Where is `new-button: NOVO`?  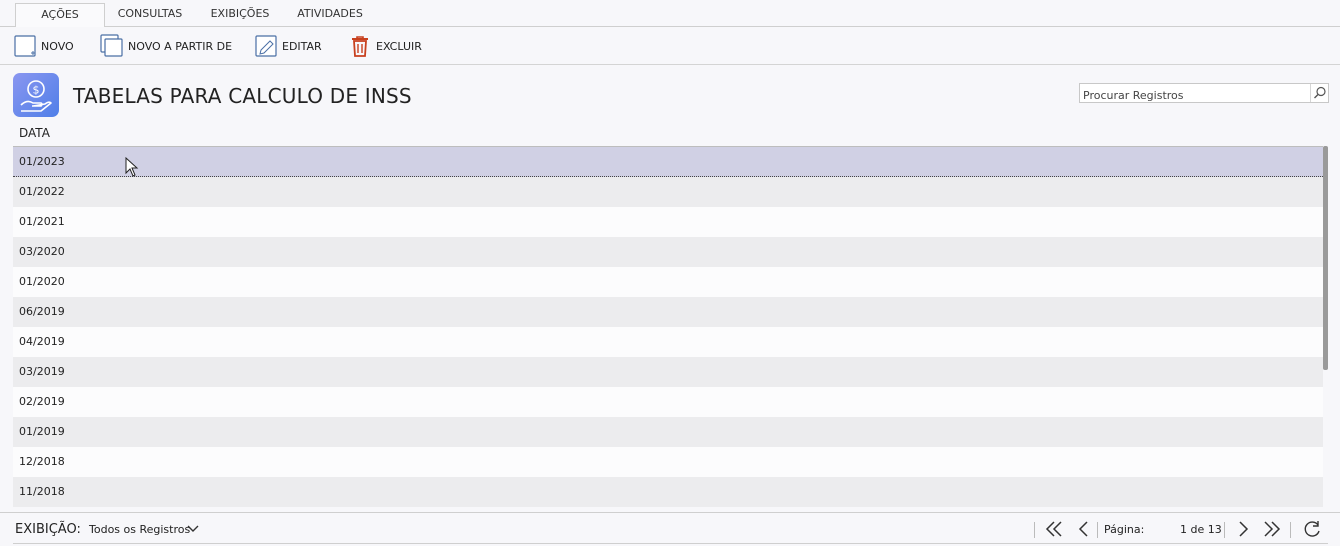
new-button: NOVO is located at coordinates (43, 46).